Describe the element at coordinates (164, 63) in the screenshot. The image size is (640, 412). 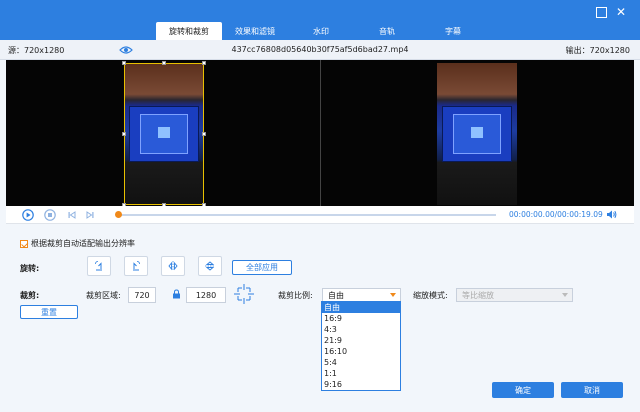
I see `crop-handle-top` at that location.